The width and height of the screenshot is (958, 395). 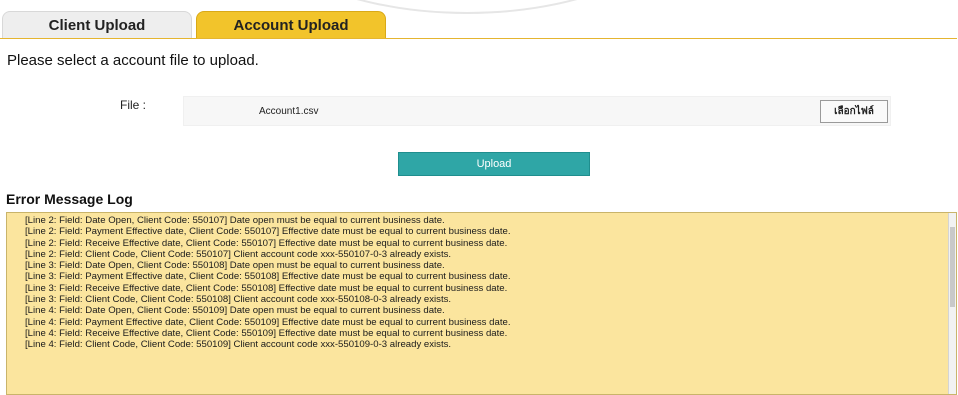 What do you see at coordinates (69, 199) in the screenshot?
I see `error-log-title: Error Message Log` at bounding box center [69, 199].